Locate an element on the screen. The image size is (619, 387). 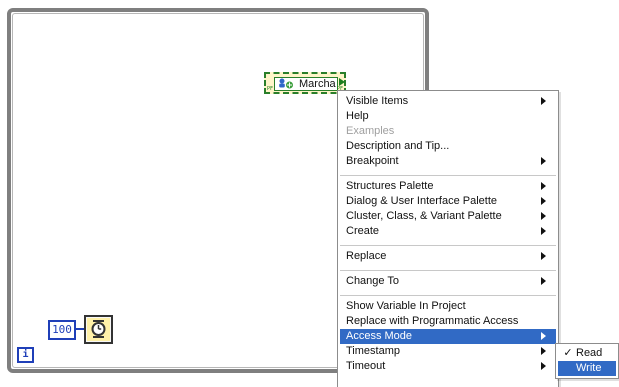
submenu-item-label: Read is located at coordinates (589, 353).